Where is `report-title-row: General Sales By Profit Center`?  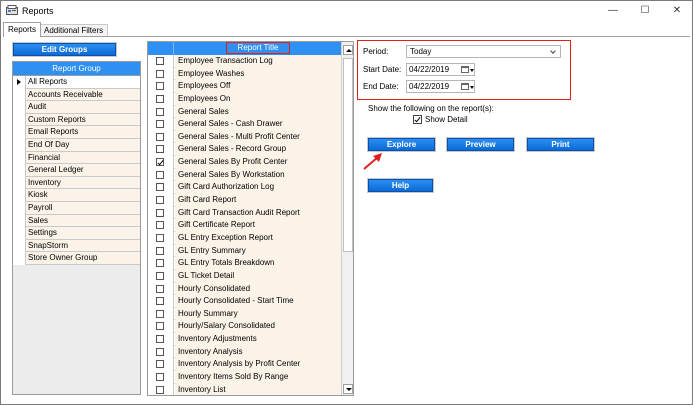
report-title-row: General Sales By Profit Center is located at coordinates (244, 162).